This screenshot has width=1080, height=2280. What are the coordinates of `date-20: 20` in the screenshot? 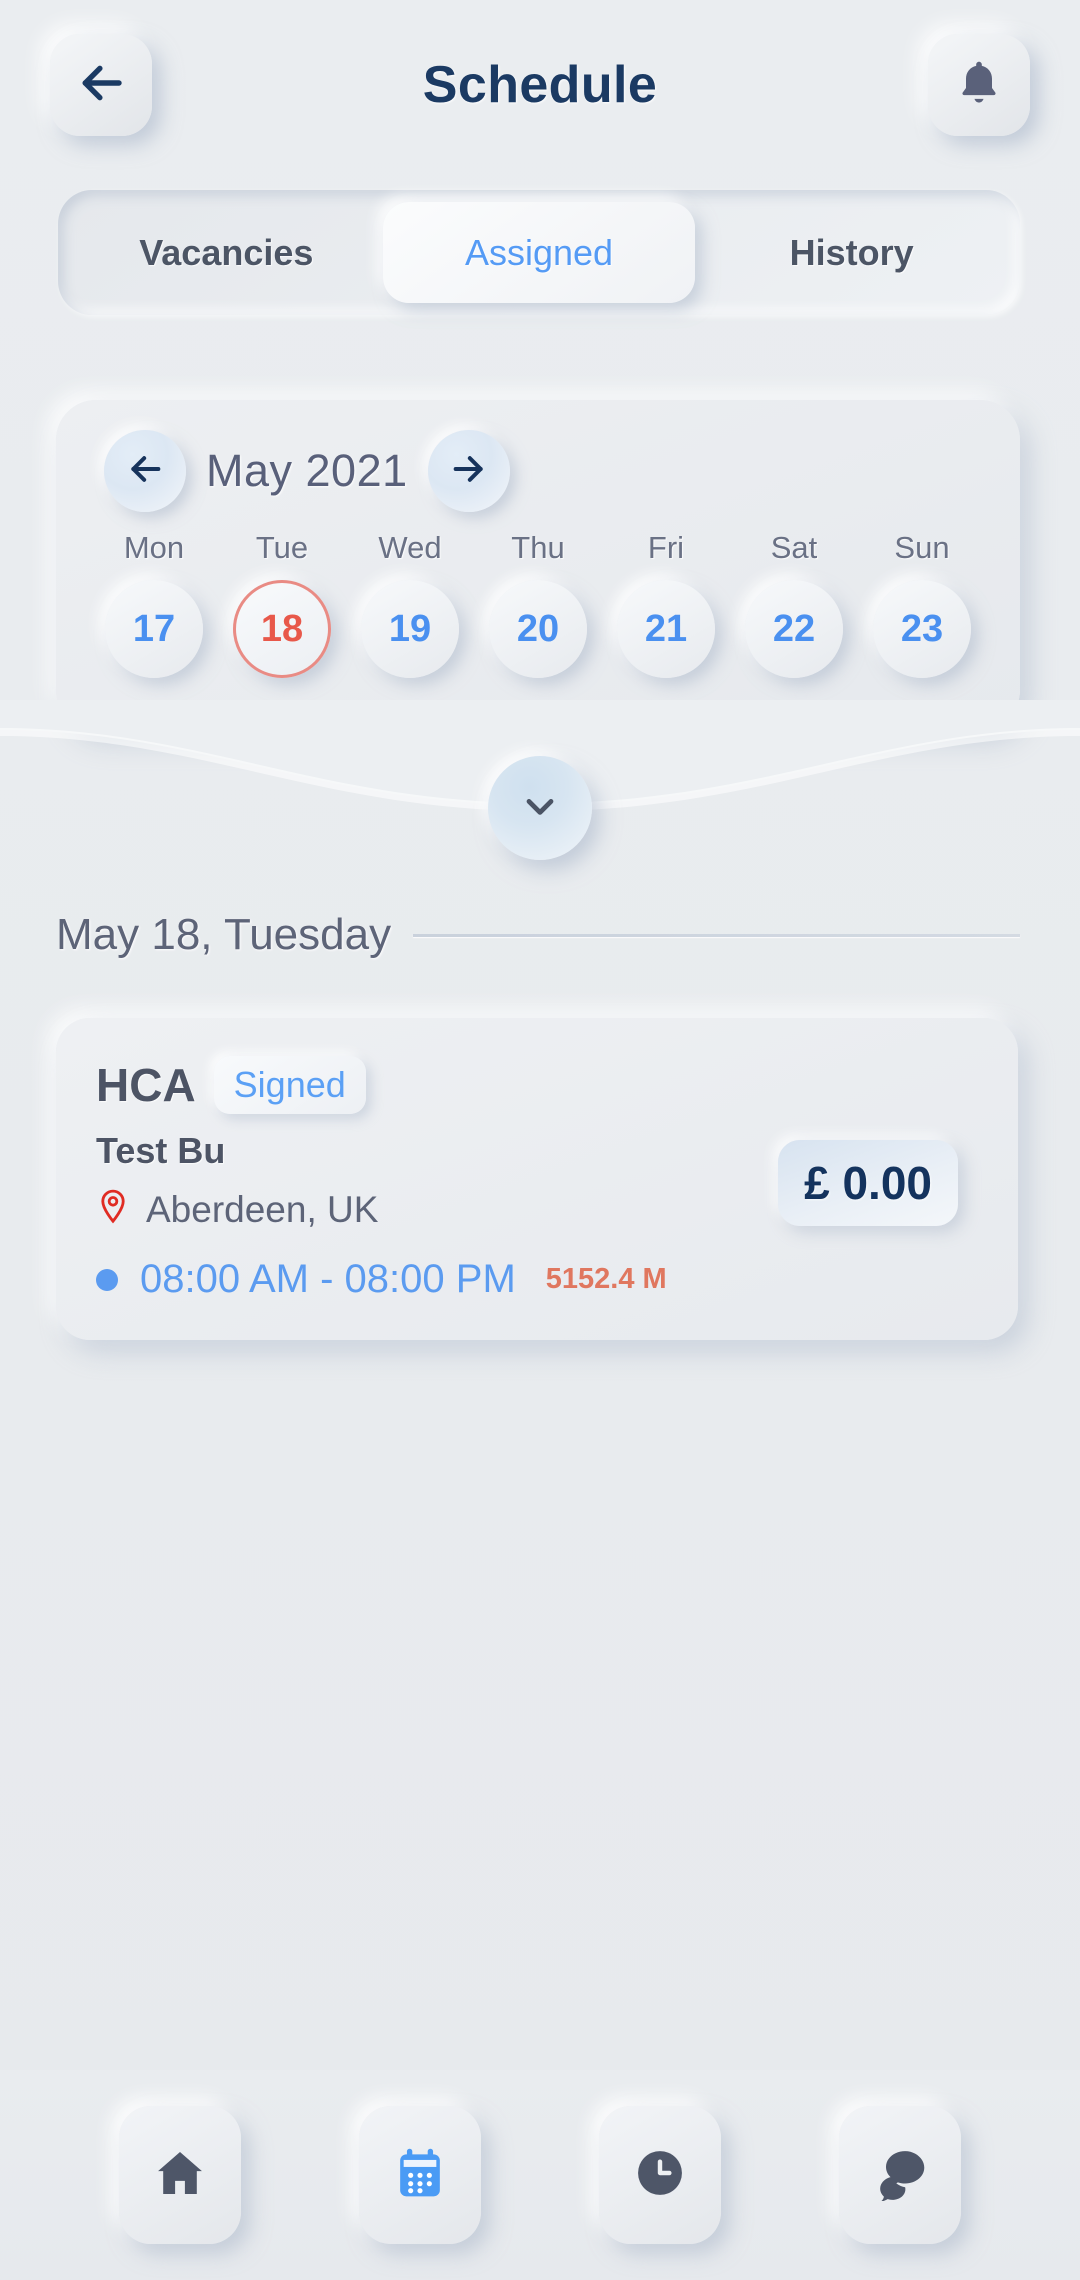 It's located at (538, 629).